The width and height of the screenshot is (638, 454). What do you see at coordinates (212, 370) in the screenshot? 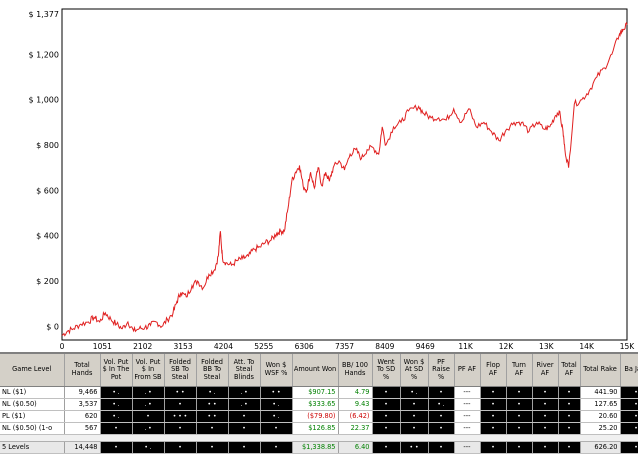
I see `col-header: Folded BB To Steal` at bounding box center [212, 370].